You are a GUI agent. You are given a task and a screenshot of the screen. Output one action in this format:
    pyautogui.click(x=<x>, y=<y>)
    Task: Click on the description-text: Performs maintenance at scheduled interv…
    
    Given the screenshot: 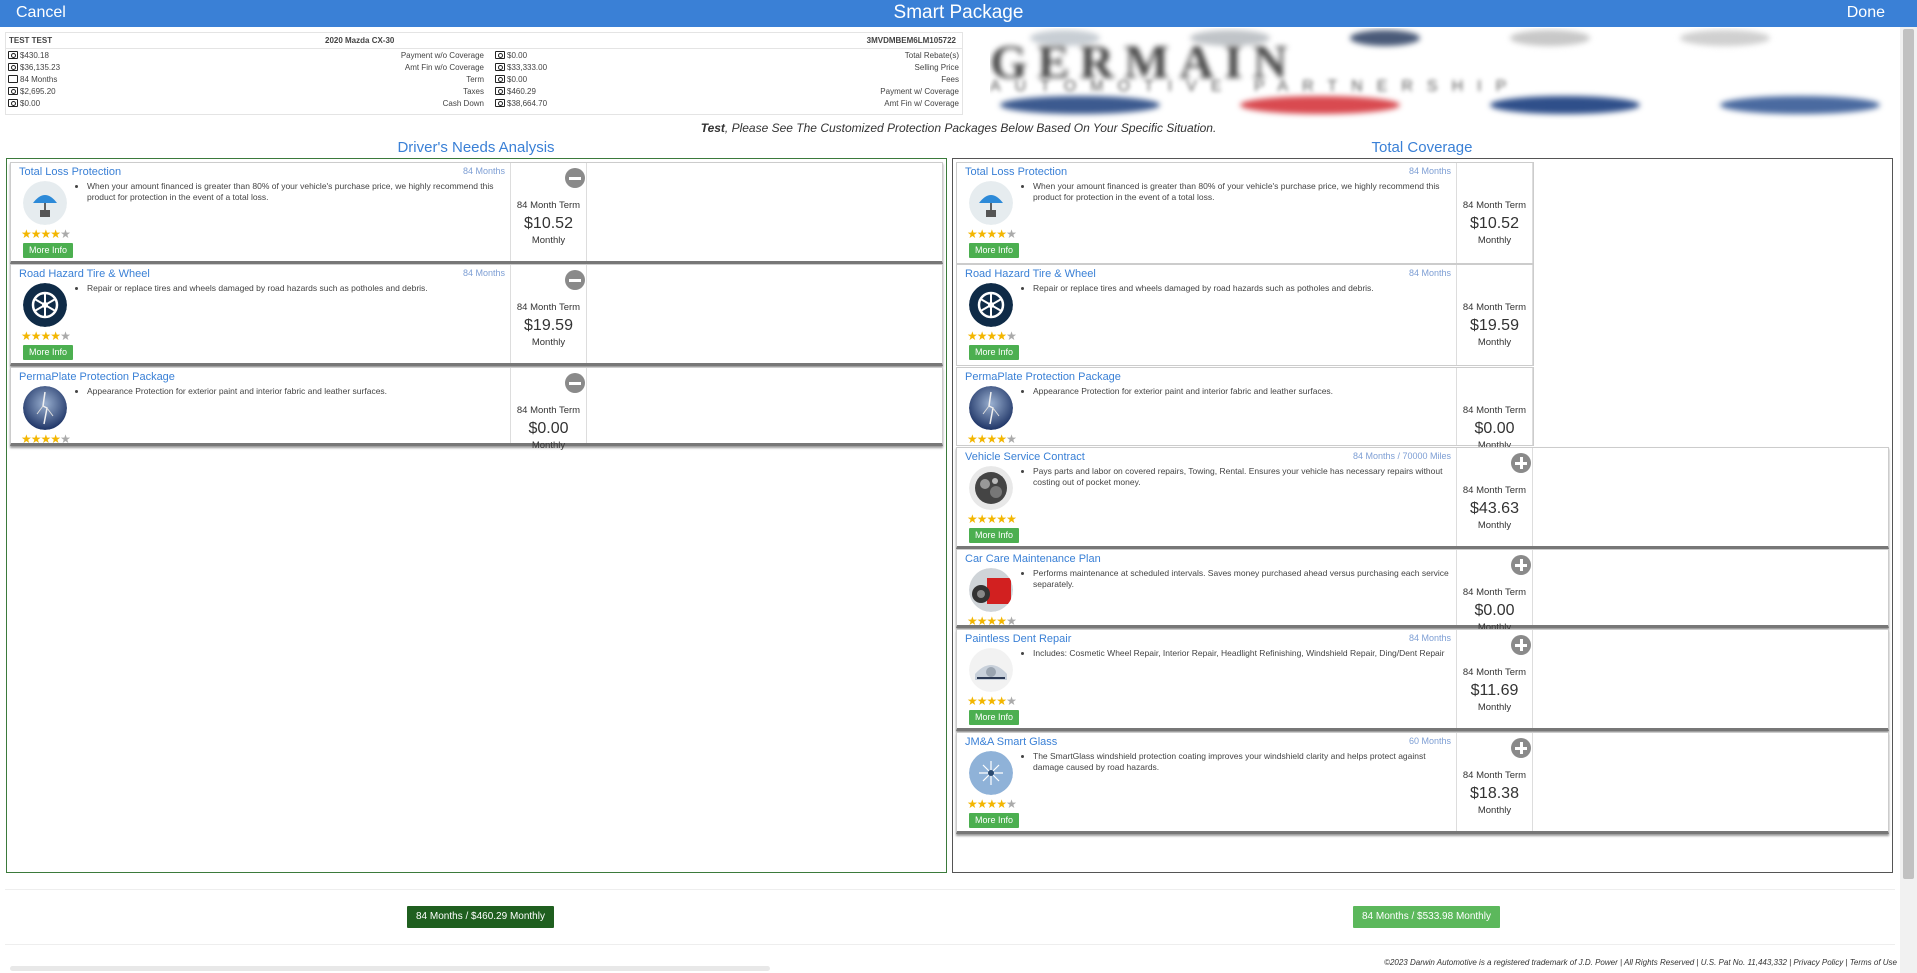 What is the action you would take?
    pyautogui.click(x=1242, y=579)
    